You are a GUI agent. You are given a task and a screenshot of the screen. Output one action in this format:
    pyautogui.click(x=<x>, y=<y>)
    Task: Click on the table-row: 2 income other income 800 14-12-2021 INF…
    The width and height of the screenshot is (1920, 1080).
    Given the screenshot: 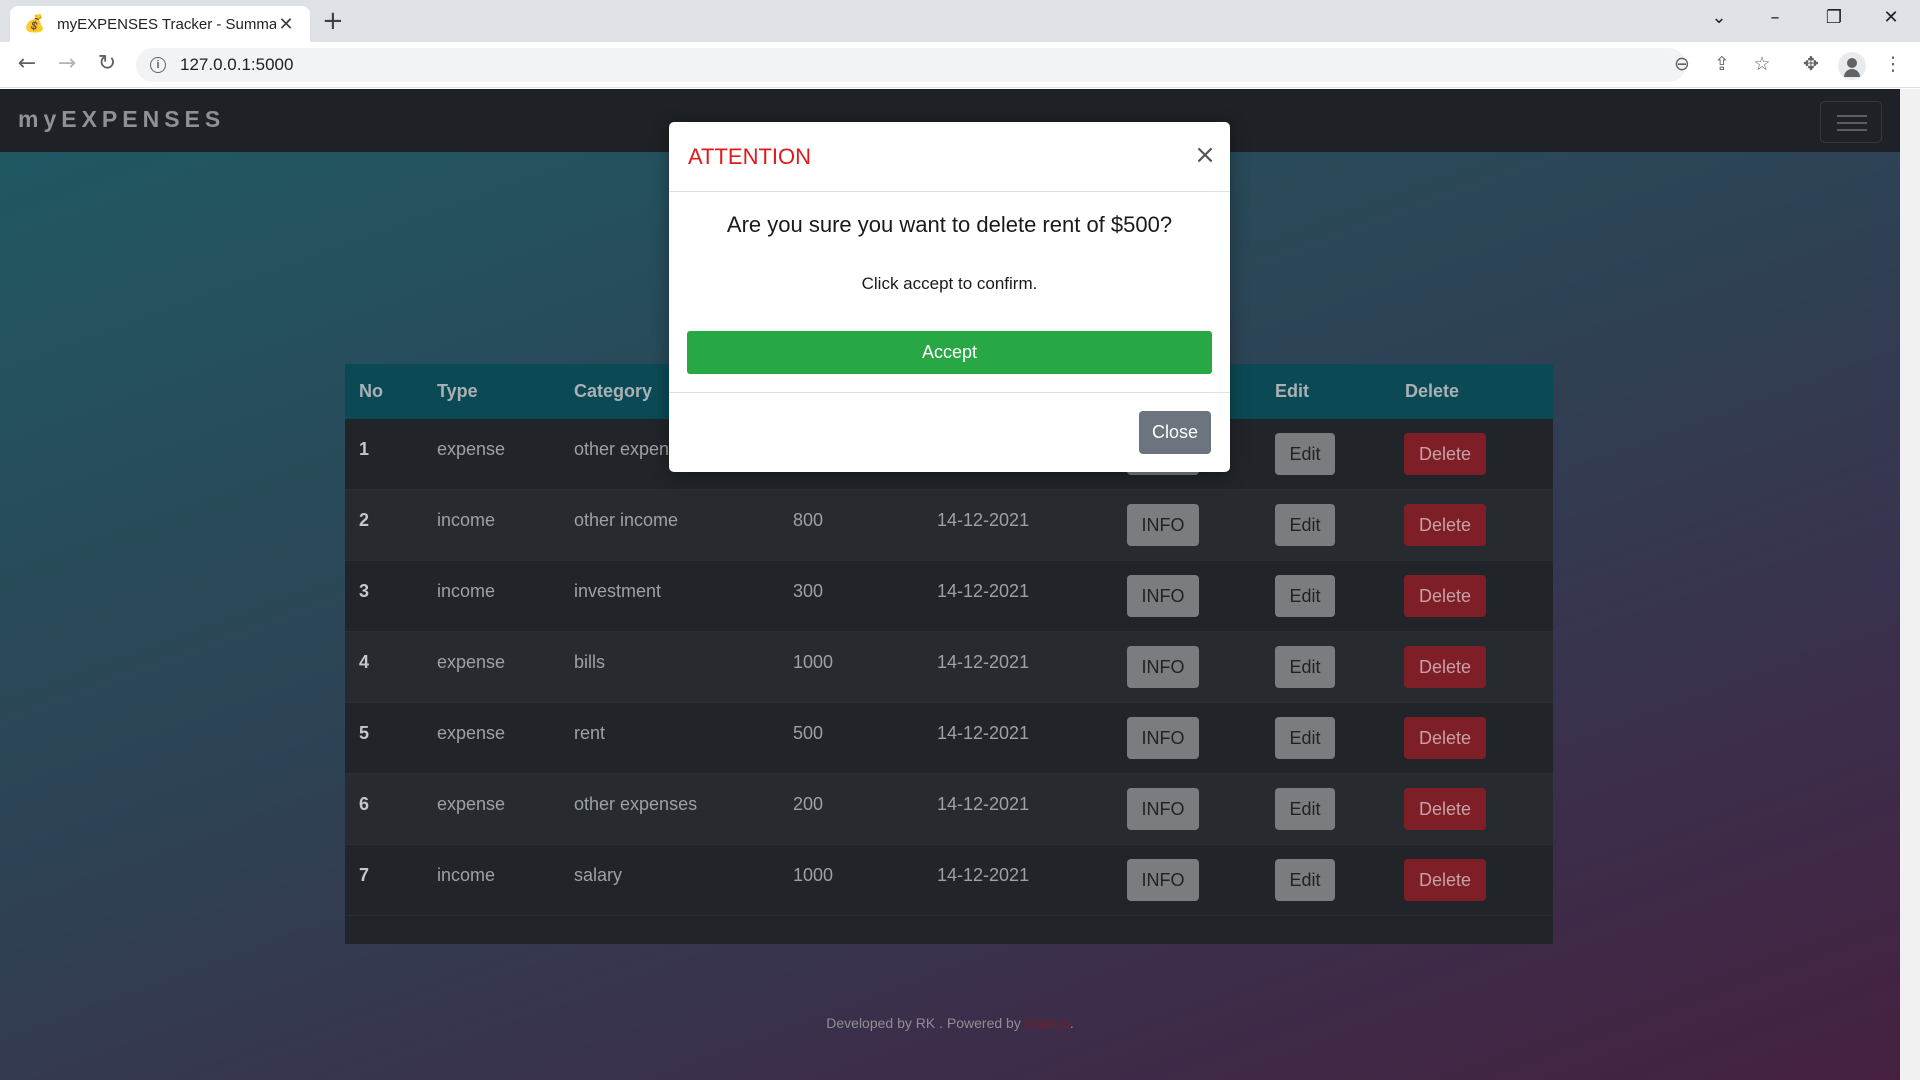 What is the action you would take?
    pyautogui.click(x=949, y=525)
    